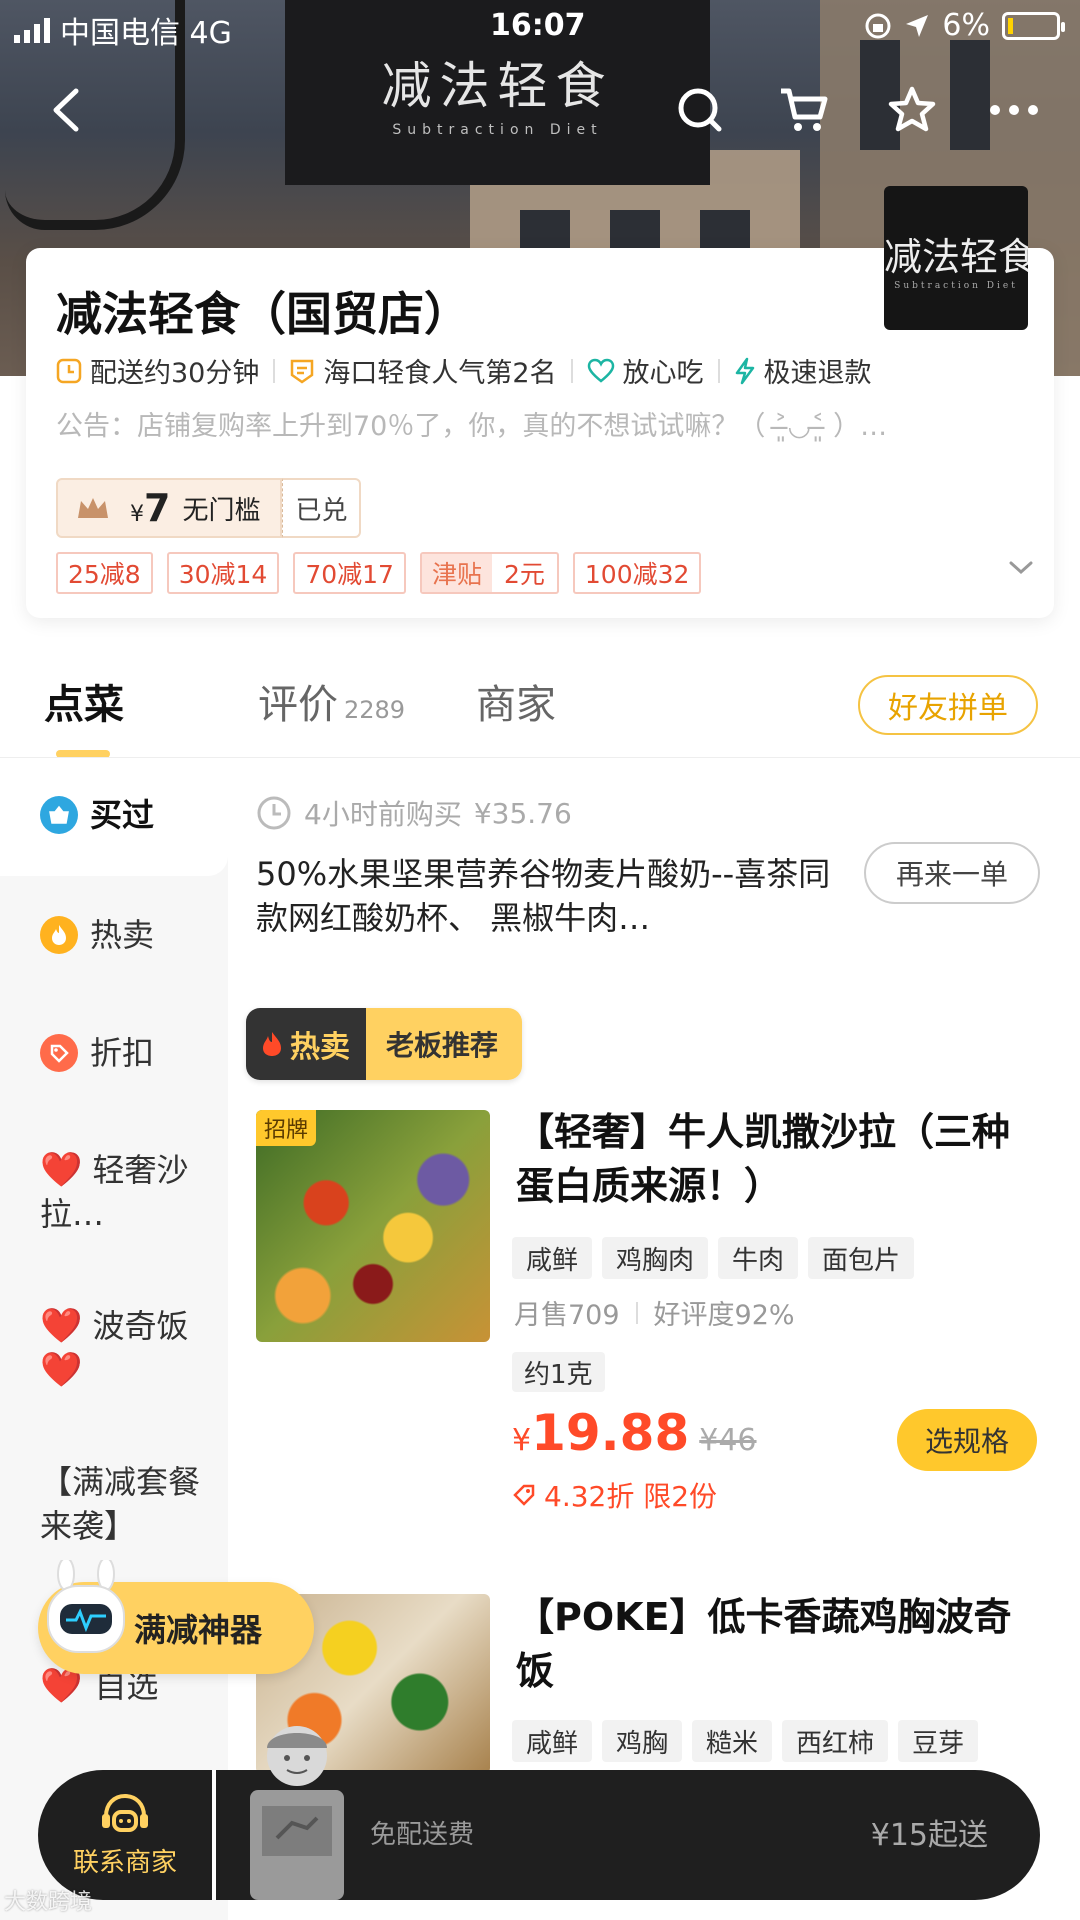  Describe the element at coordinates (175, 373) in the screenshot. I see `delivery-time-text: 配送约30分钟` at that location.